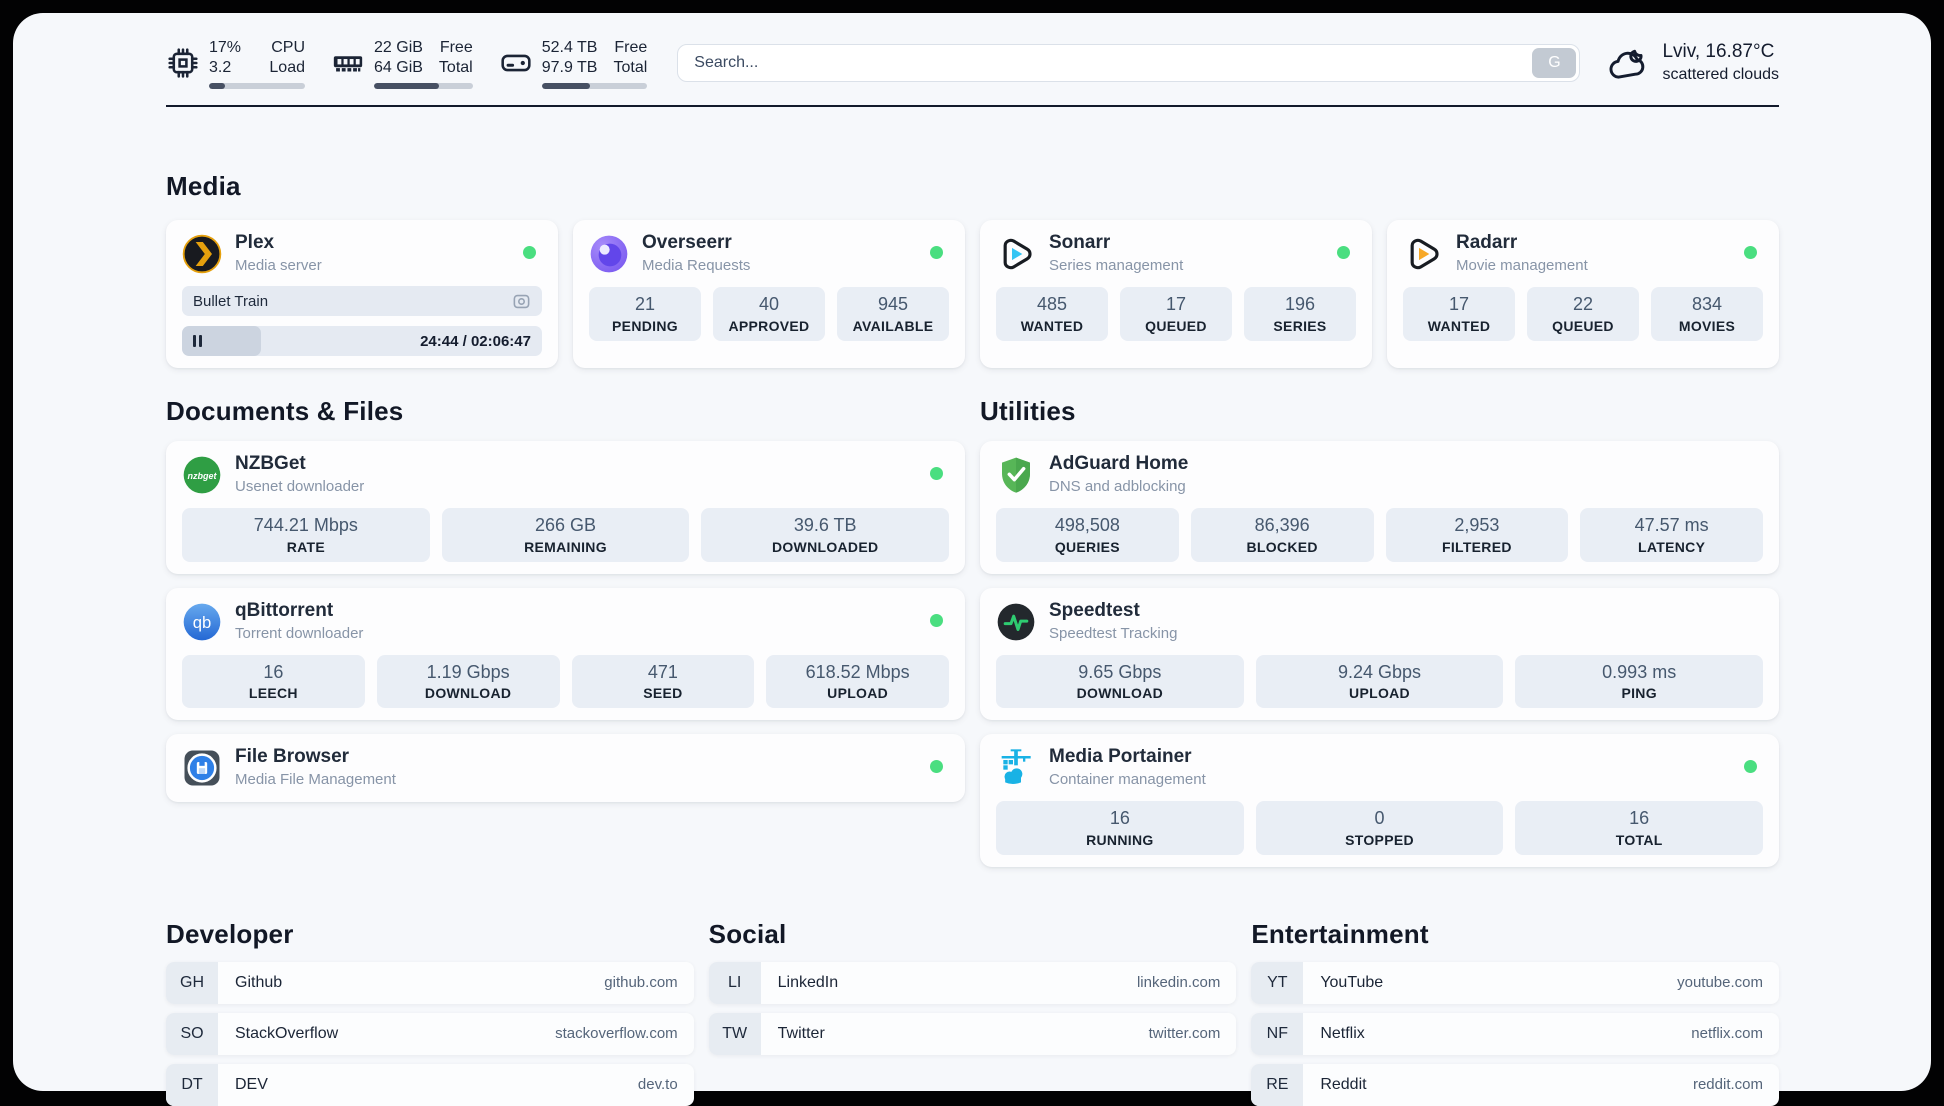 The width and height of the screenshot is (1944, 1106). What do you see at coordinates (973, 1034) in the screenshot?
I see `bookmark-twitter: TW Twitter twitter.com` at bounding box center [973, 1034].